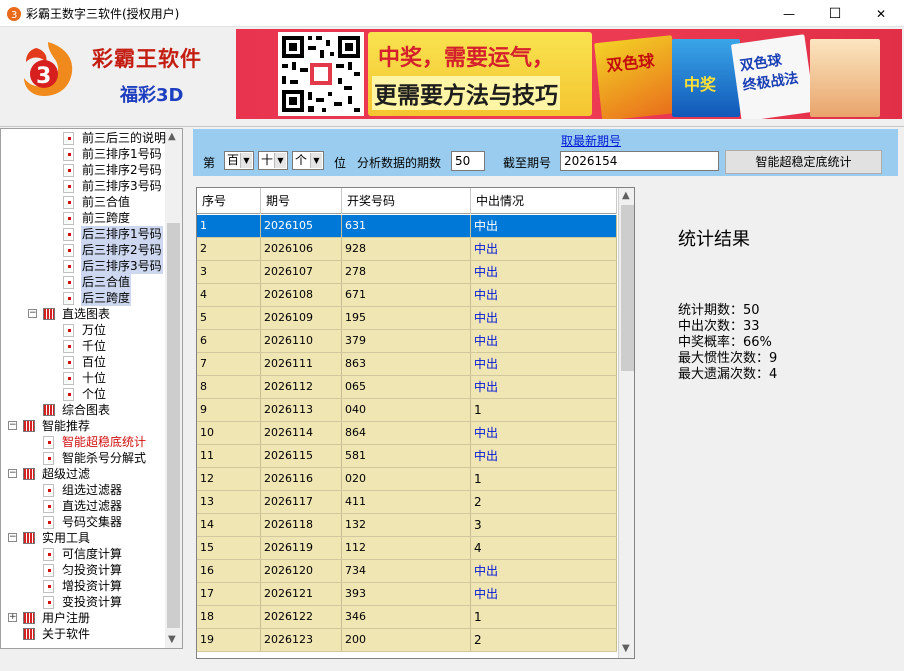  I want to click on grid-header: 序号 期号 开奖号码 中出情况, so click(407, 201).